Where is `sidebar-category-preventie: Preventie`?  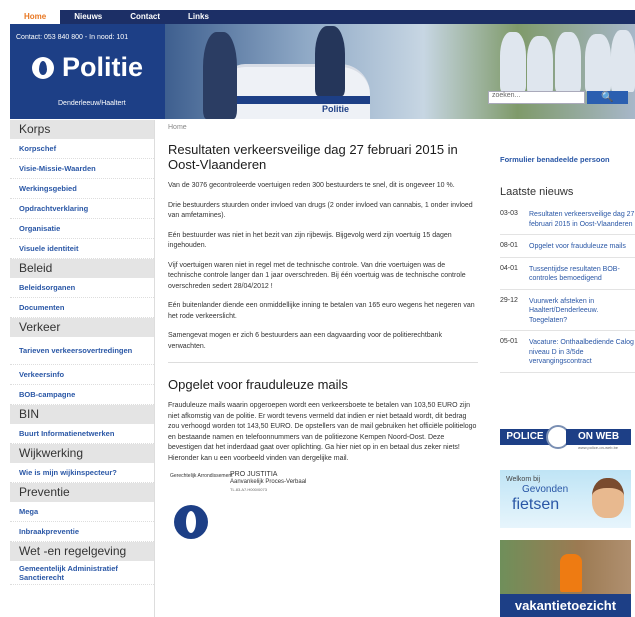
sidebar-category-preventie: Preventie is located at coordinates (82, 492).